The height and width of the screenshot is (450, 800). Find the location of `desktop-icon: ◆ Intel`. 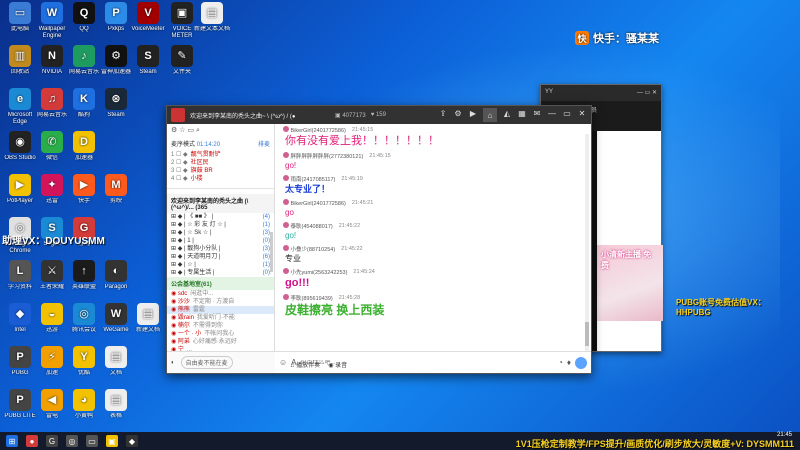

desktop-icon: ◆ Intel is located at coordinates (20, 322).